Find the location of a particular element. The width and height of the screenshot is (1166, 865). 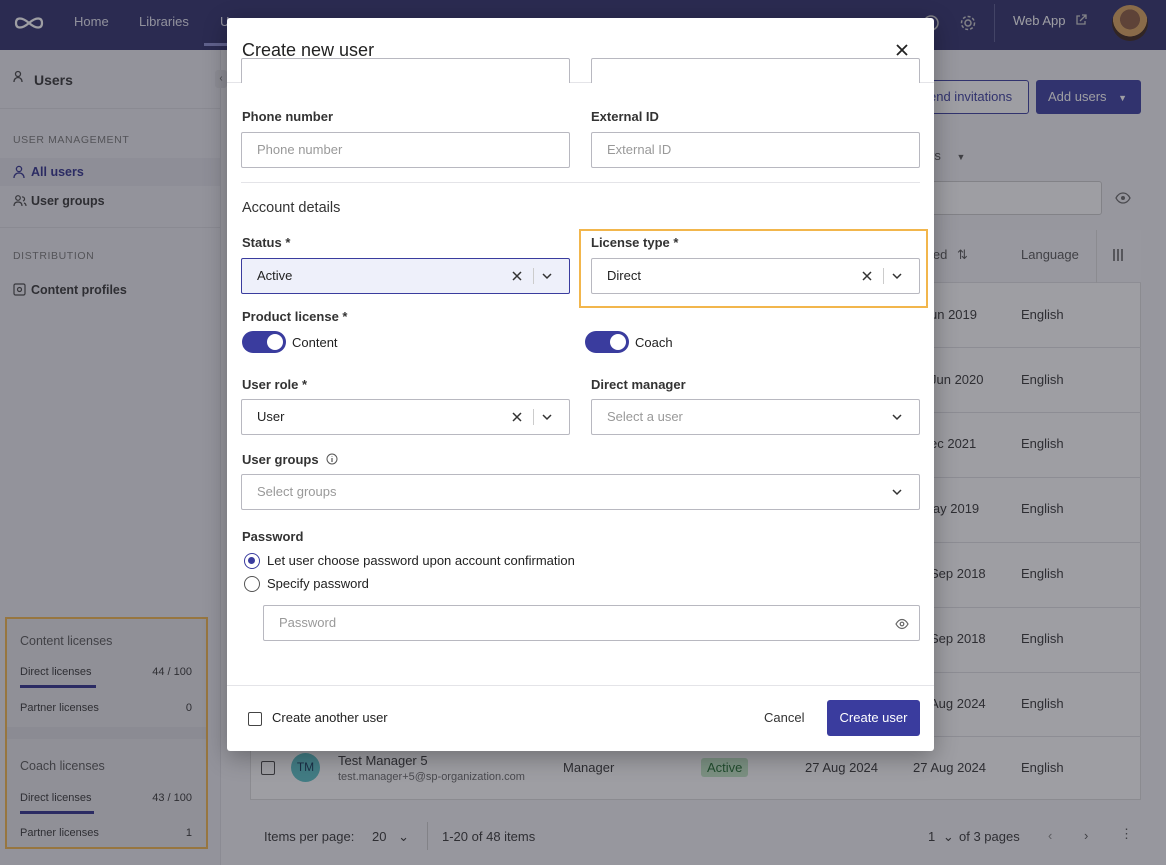

password-option-user-choose-radio is located at coordinates (252, 561).